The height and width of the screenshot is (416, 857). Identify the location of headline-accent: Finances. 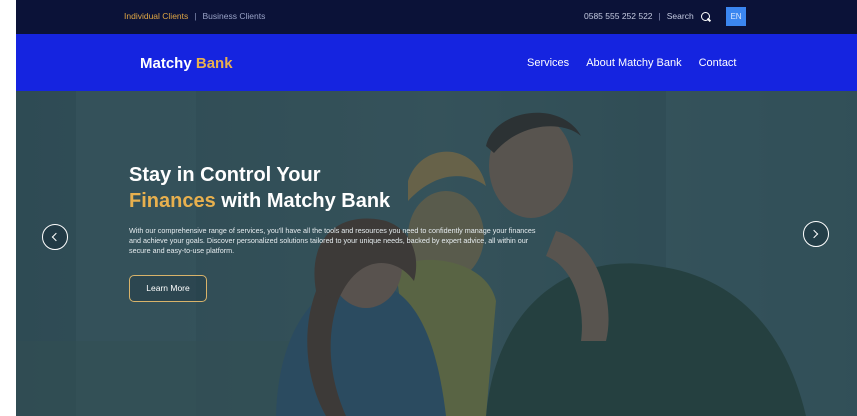
(172, 201).